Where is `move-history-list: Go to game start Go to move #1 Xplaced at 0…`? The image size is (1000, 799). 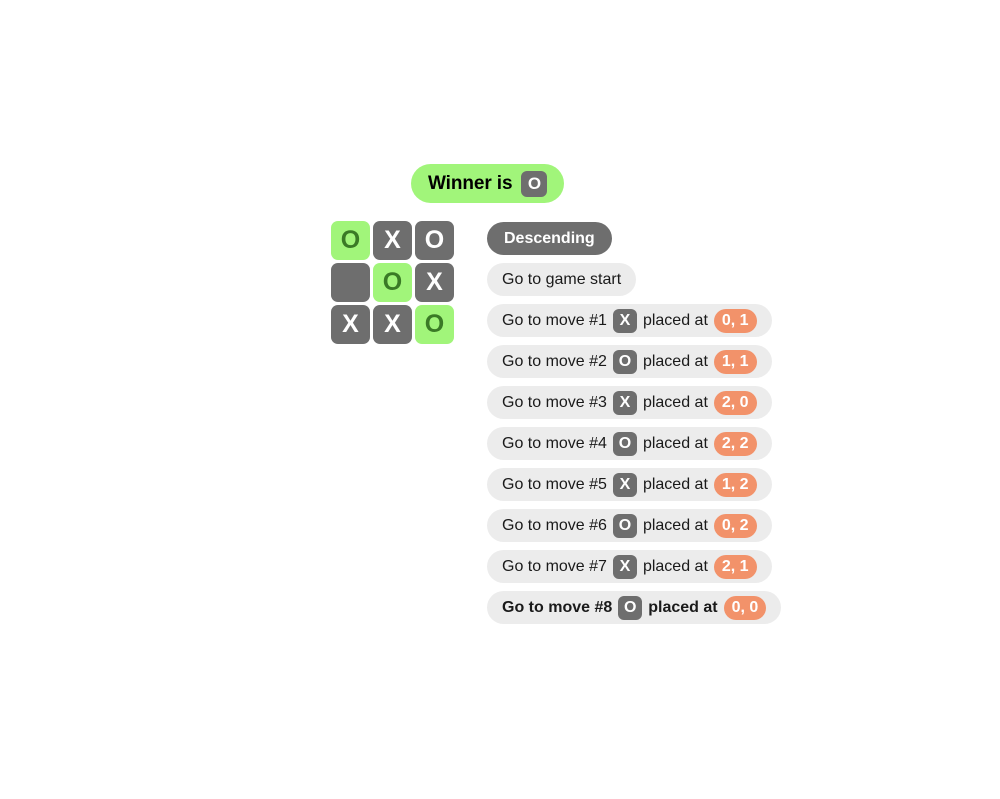 move-history-list: Go to game start Go to move #1 Xplaced at 0… is located at coordinates (634, 443).